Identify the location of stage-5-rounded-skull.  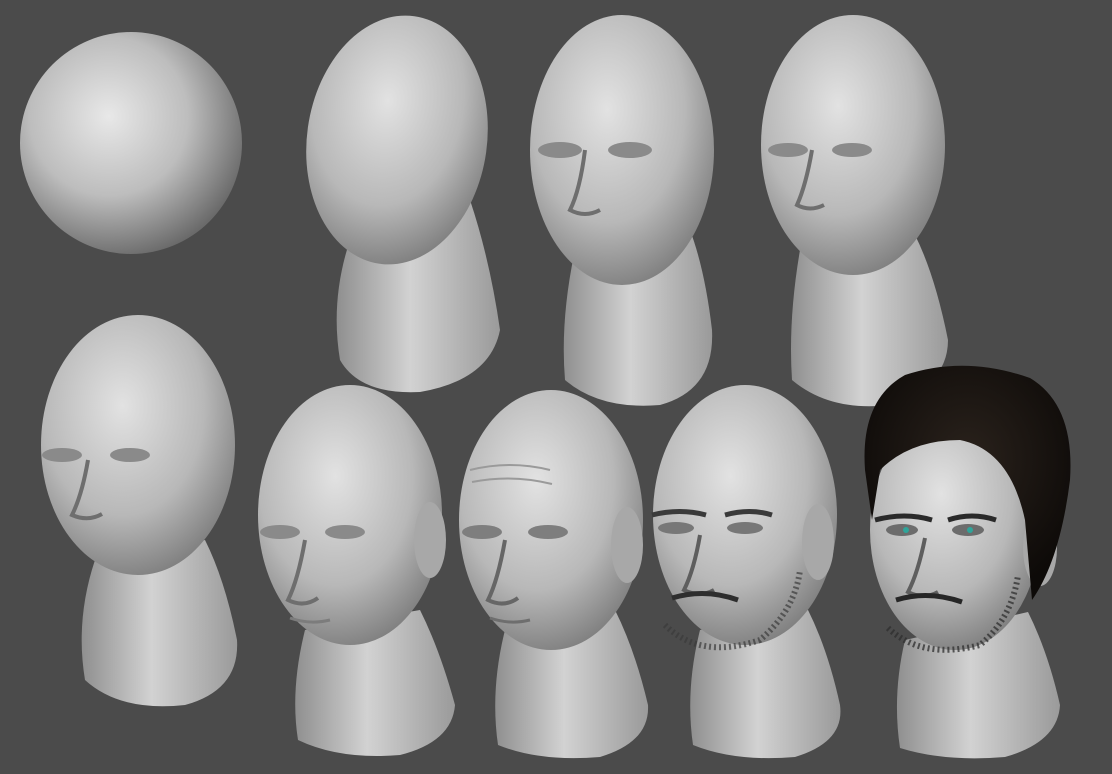
(139, 511).